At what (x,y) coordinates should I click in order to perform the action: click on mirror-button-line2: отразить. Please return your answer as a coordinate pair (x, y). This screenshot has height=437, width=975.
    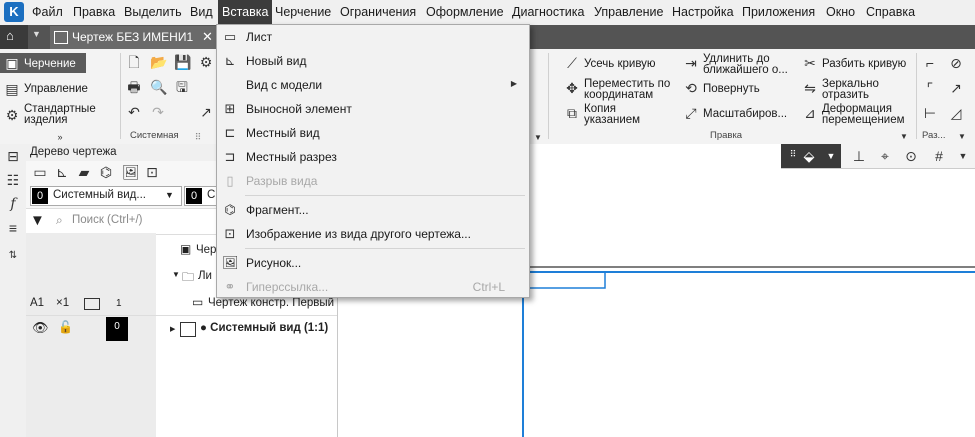
    Looking at the image, I should click on (845, 95).